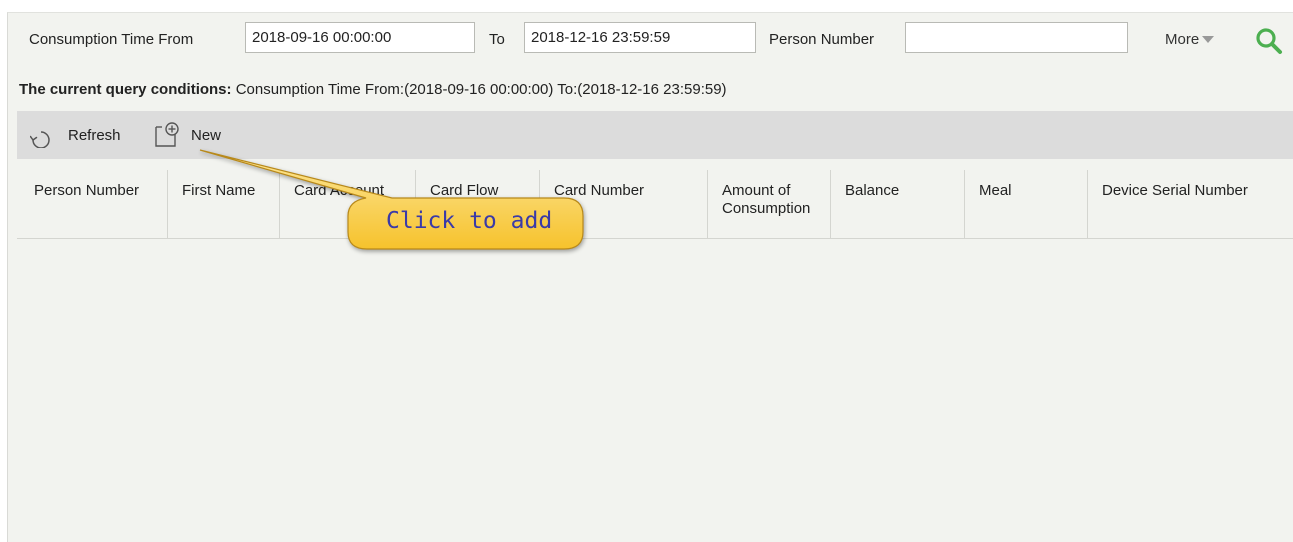 The height and width of the screenshot is (542, 1293). What do you see at coordinates (768, 204) in the screenshot?
I see `column-header: Amount of Consumption` at bounding box center [768, 204].